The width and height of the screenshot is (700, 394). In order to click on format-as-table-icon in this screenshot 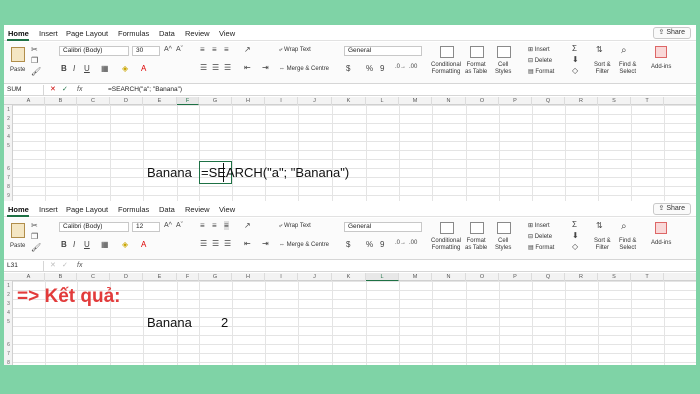, I will do `click(477, 52)`.